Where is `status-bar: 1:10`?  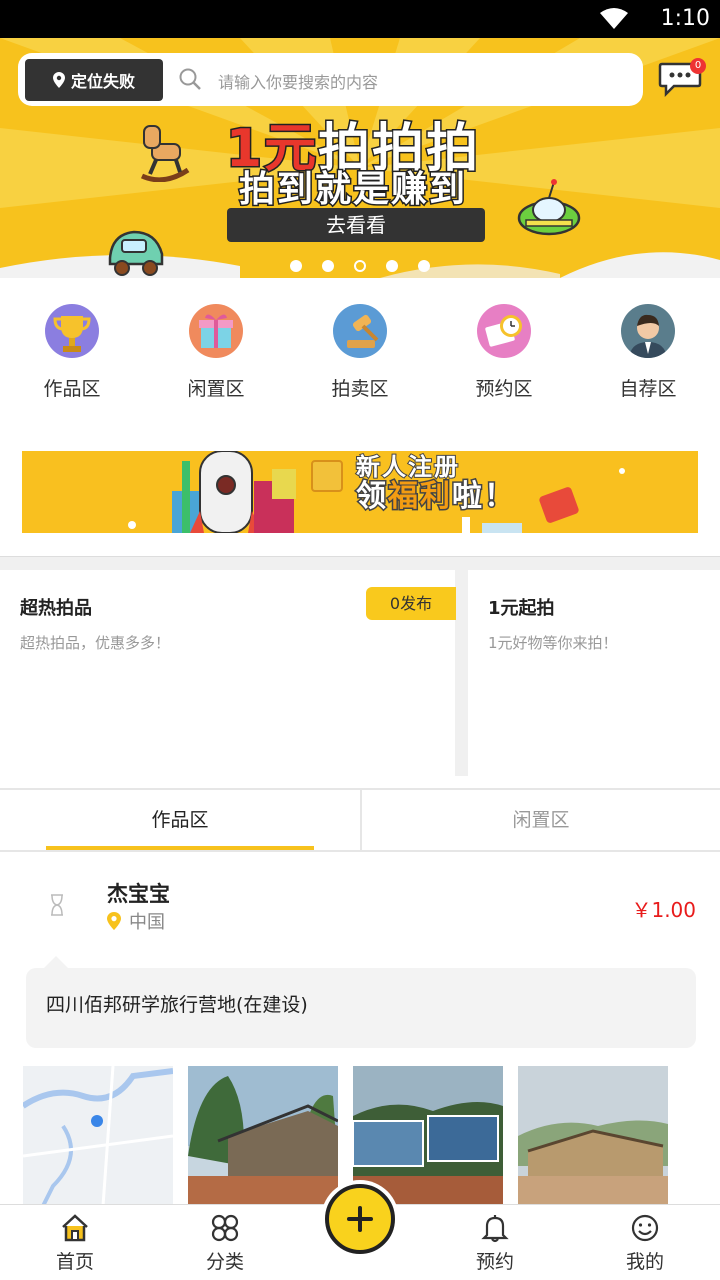
status-bar: 1:10 is located at coordinates (360, 19).